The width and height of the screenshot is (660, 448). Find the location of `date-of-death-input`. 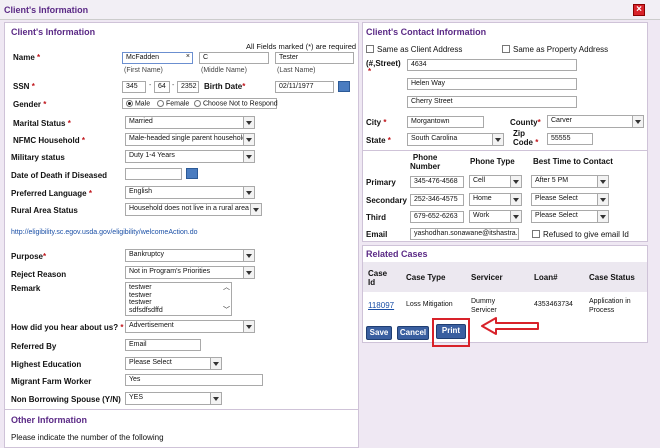

date-of-death-input is located at coordinates (153, 174).